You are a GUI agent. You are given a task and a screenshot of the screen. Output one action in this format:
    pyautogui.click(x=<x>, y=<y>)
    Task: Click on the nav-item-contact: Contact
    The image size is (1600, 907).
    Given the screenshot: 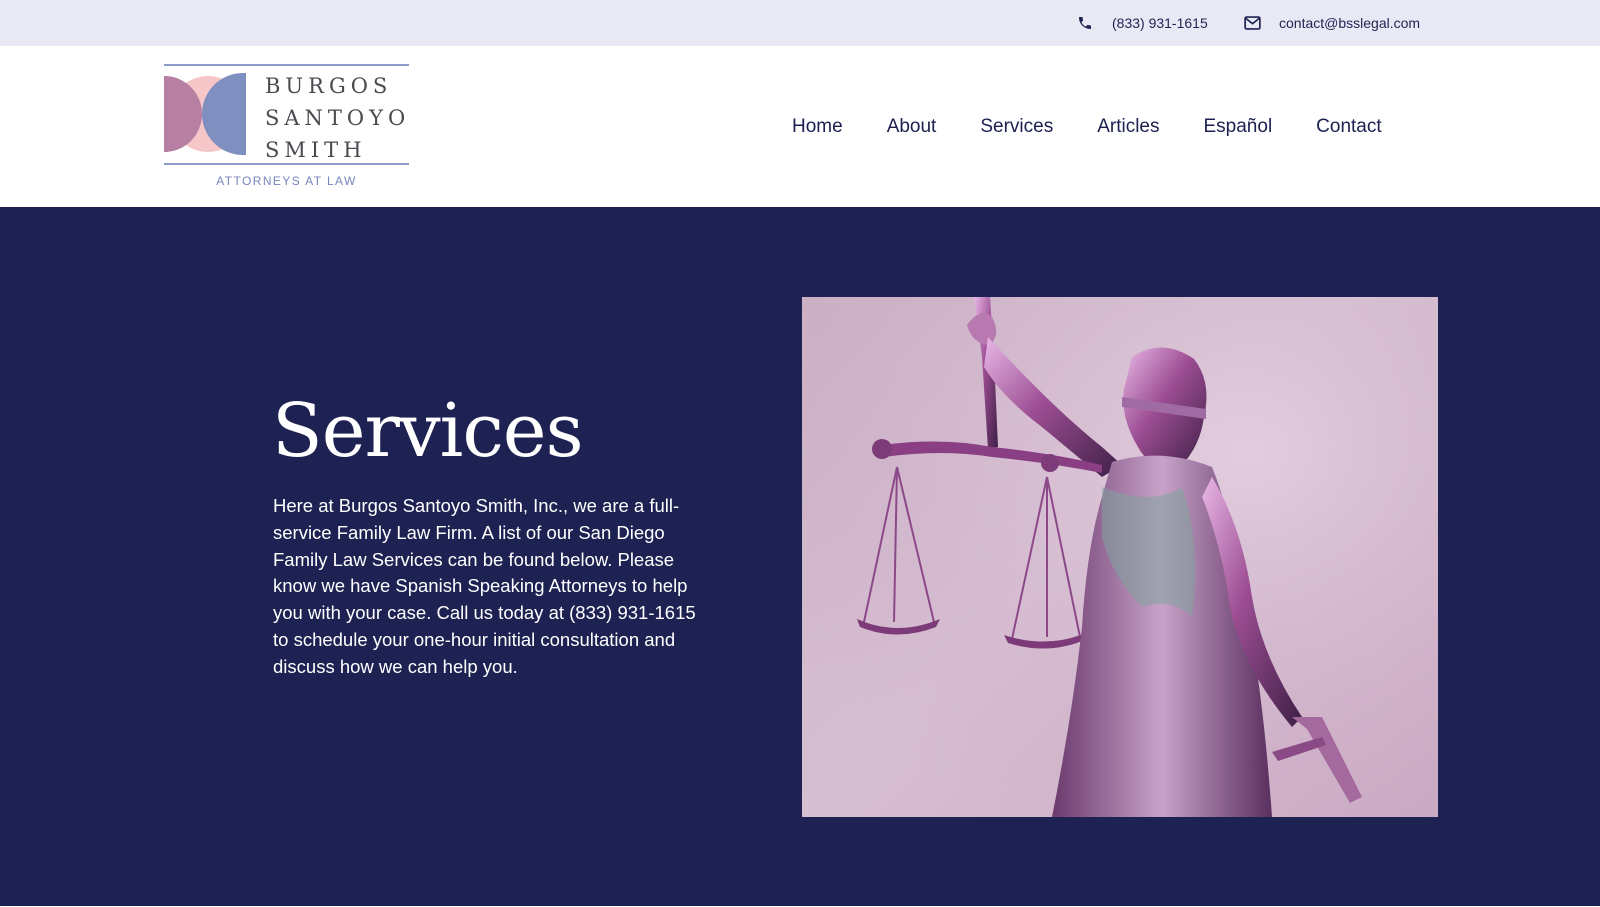 What is the action you would take?
    pyautogui.click(x=1348, y=127)
    